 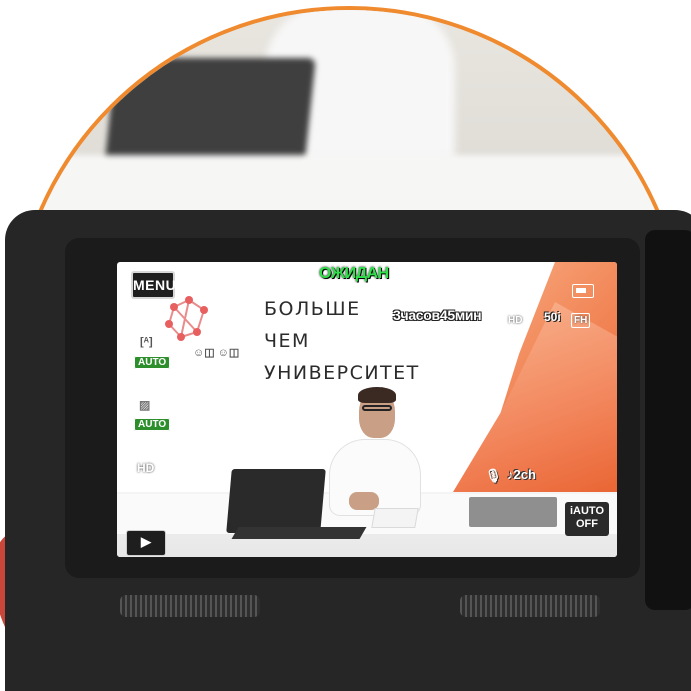 What do you see at coordinates (513, 512) in the screenshot?
I see `desk-device` at bounding box center [513, 512].